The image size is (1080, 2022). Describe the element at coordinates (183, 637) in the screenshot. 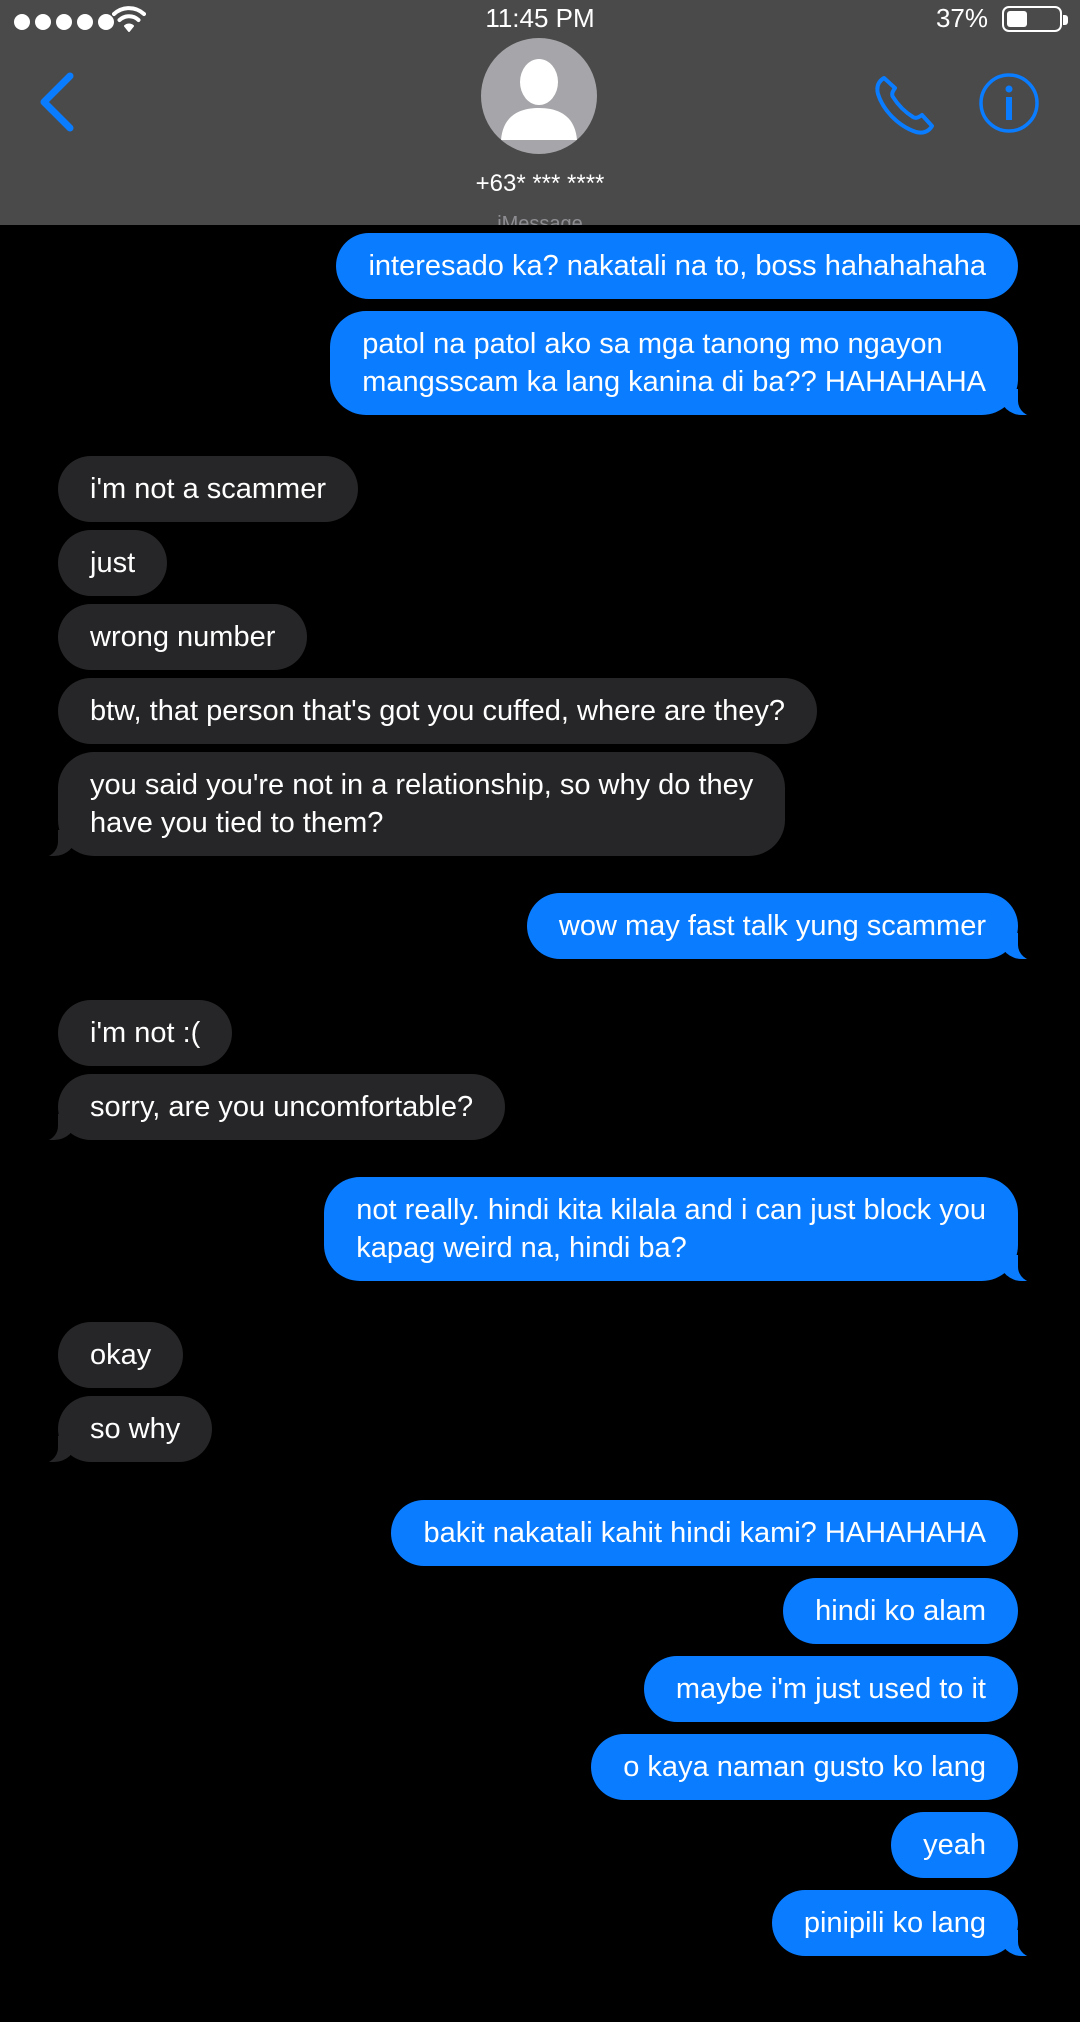

I see `received-message: wrong number` at that location.